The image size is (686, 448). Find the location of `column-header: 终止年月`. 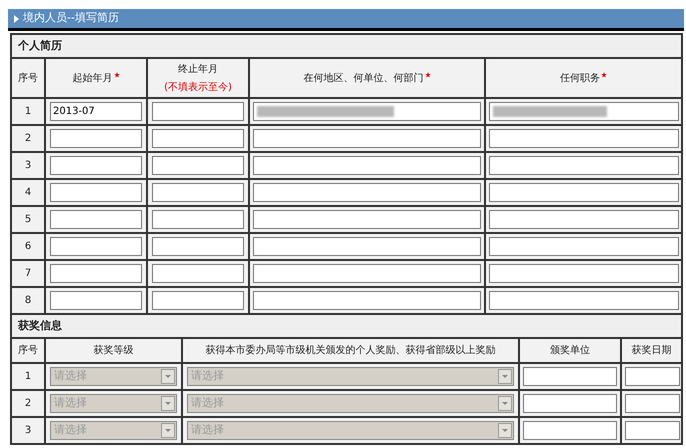

column-header: 终止年月 is located at coordinates (198, 69).